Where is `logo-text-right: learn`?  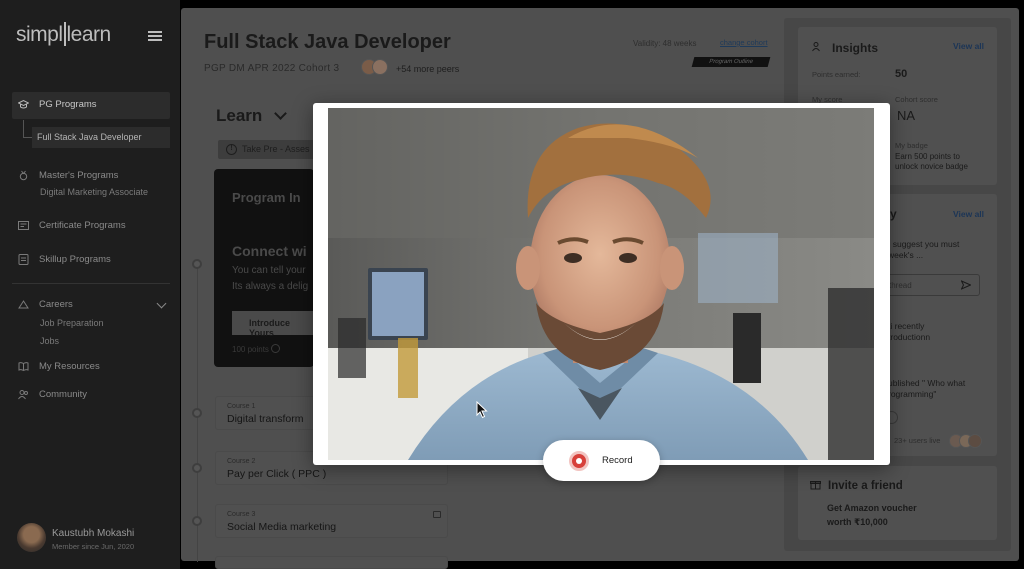 logo-text-right: learn is located at coordinates (89, 34).